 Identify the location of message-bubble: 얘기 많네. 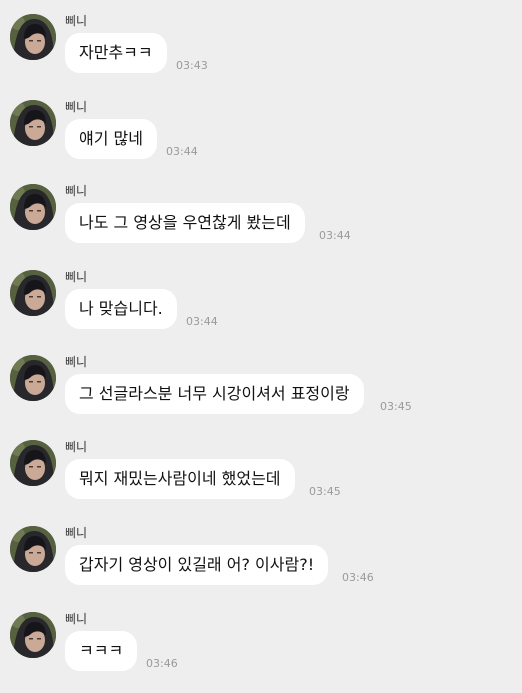
(111, 139).